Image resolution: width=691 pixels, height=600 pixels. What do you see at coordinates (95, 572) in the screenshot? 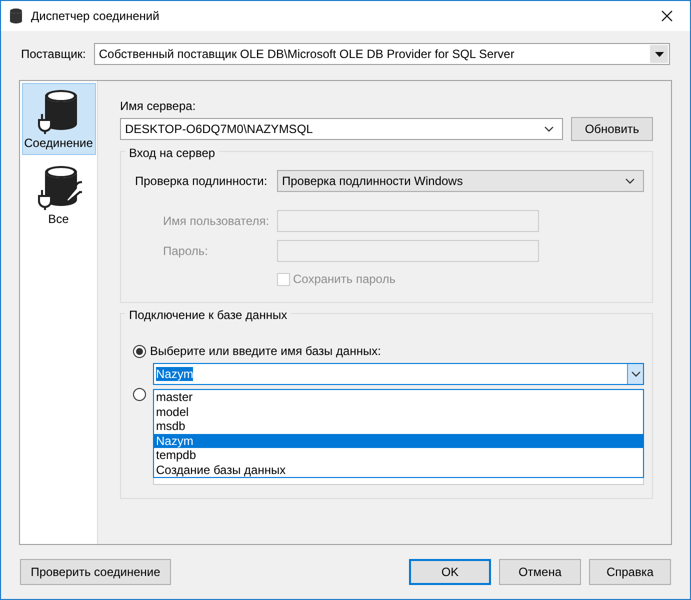
I see `test-connection-button: Проверить соединение` at bounding box center [95, 572].